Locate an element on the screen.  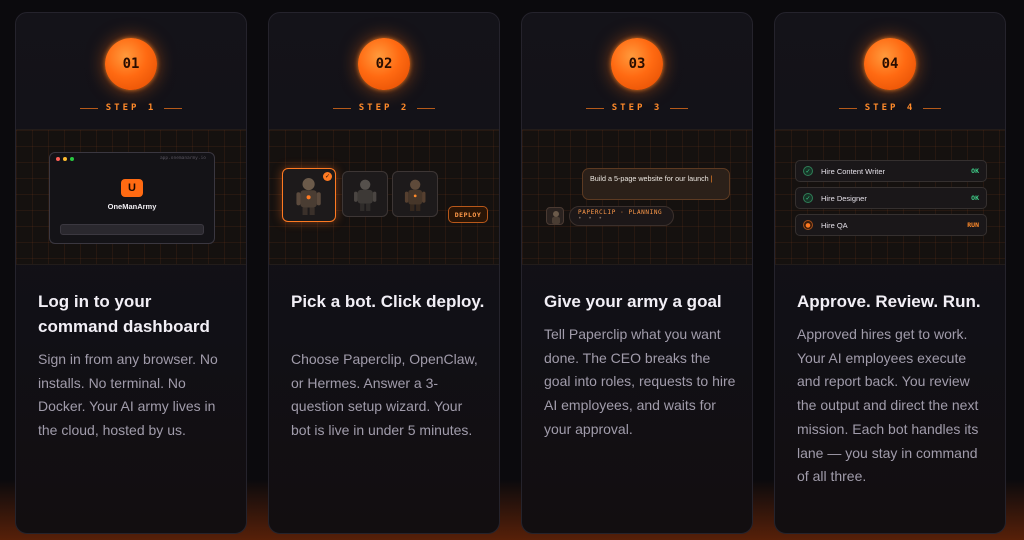
step-label: STEP 4 is located at coordinates (890, 108).